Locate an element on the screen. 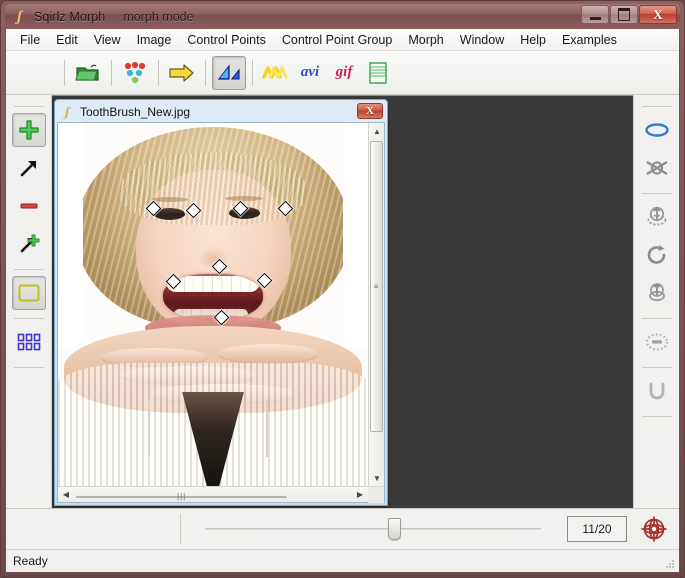 The image size is (685, 578). filmstrip-button is located at coordinates (378, 73).